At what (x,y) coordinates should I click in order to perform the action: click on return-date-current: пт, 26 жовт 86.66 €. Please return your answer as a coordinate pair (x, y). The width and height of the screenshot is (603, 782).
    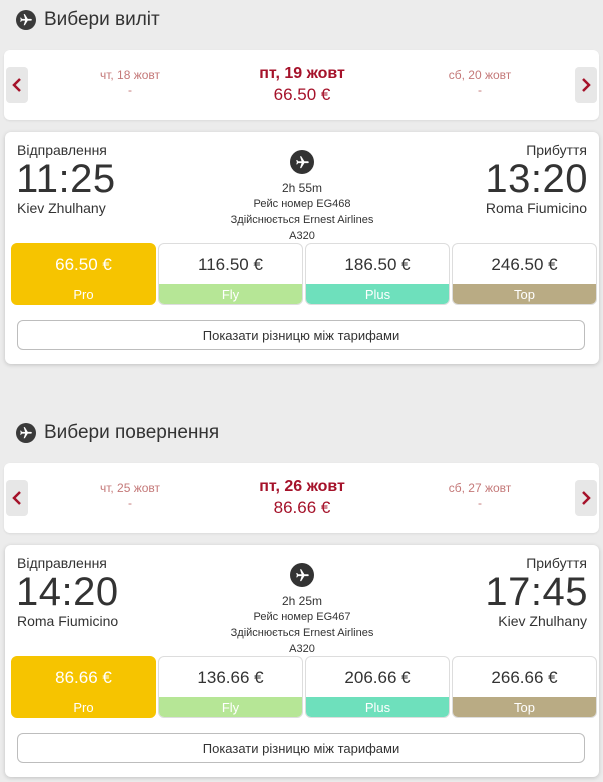
    Looking at the image, I should click on (302, 498).